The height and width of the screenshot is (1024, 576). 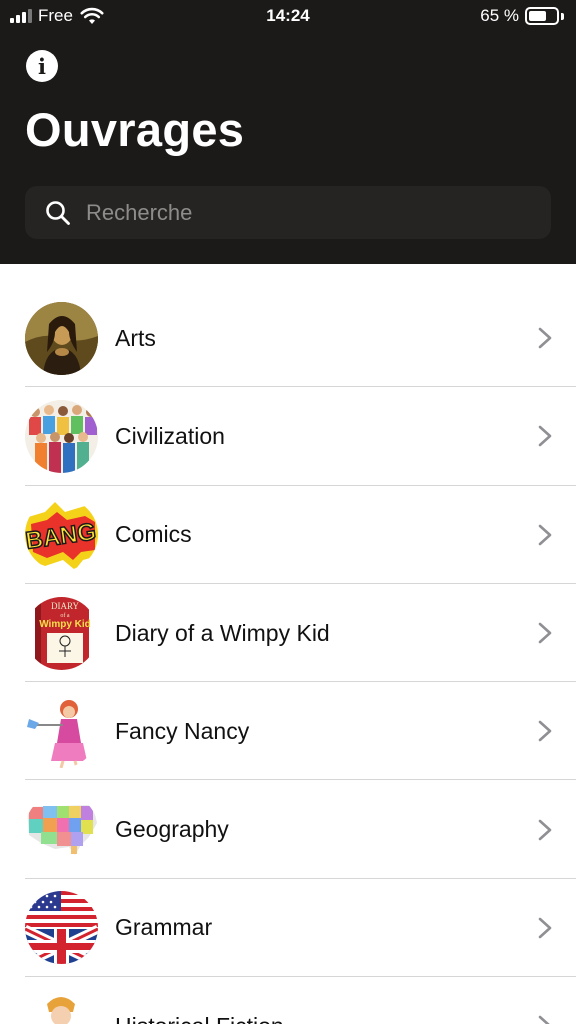 What do you see at coordinates (61, 633) in the screenshot?
I see `book-cover-thumbnail: DIARY of a Wimpy Kid` at bounding box center [61, 633].